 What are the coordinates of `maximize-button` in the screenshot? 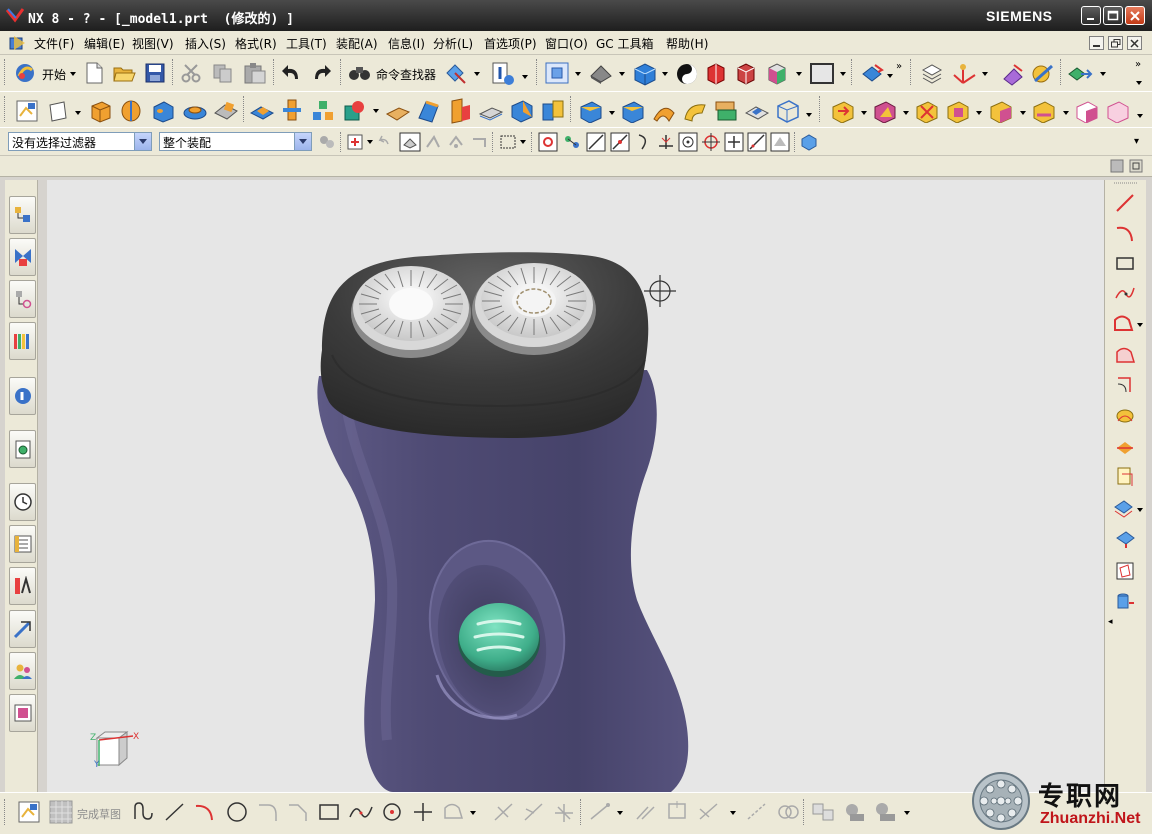 It's located at (1113, 15).